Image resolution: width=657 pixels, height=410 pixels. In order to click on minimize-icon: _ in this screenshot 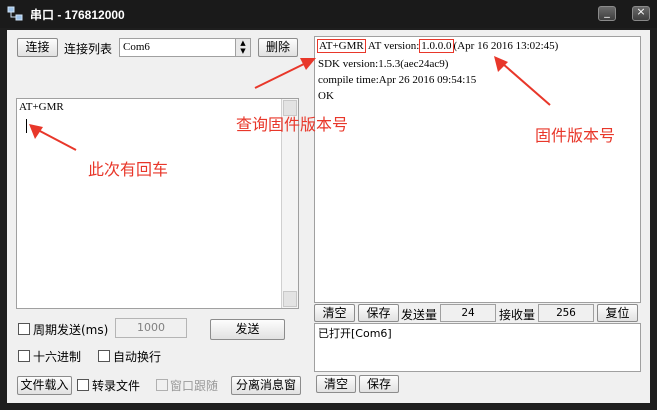, I will do `click(607, 11)`.